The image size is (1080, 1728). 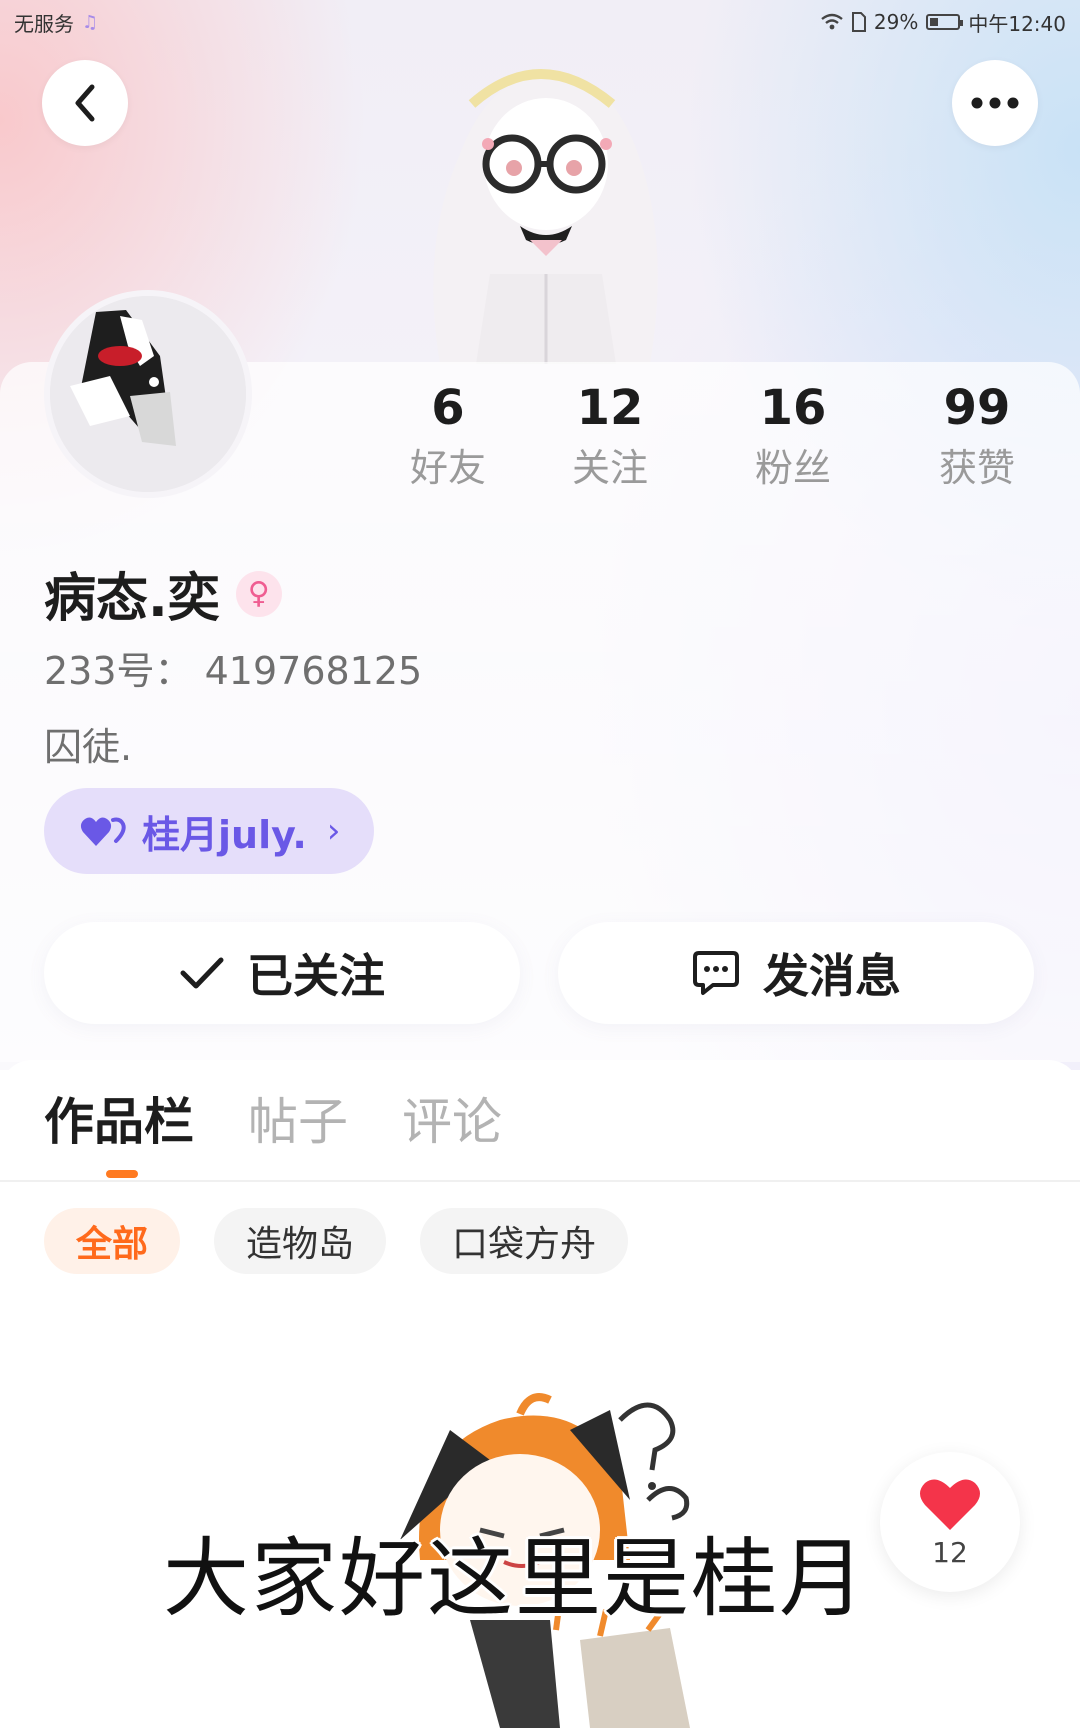 I want to click on tab-posts: 帖子, so click(x=298, y=1122).